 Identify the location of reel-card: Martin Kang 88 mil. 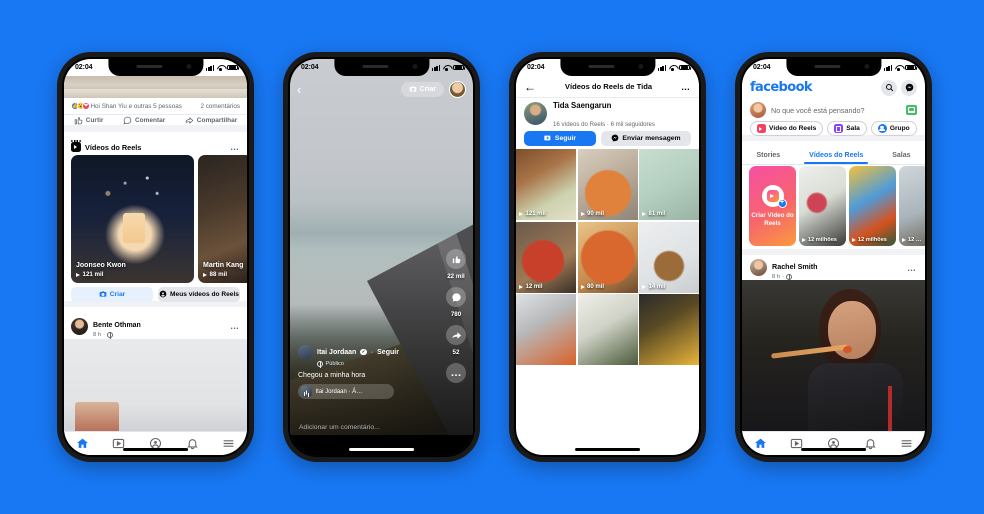
(222, 219).